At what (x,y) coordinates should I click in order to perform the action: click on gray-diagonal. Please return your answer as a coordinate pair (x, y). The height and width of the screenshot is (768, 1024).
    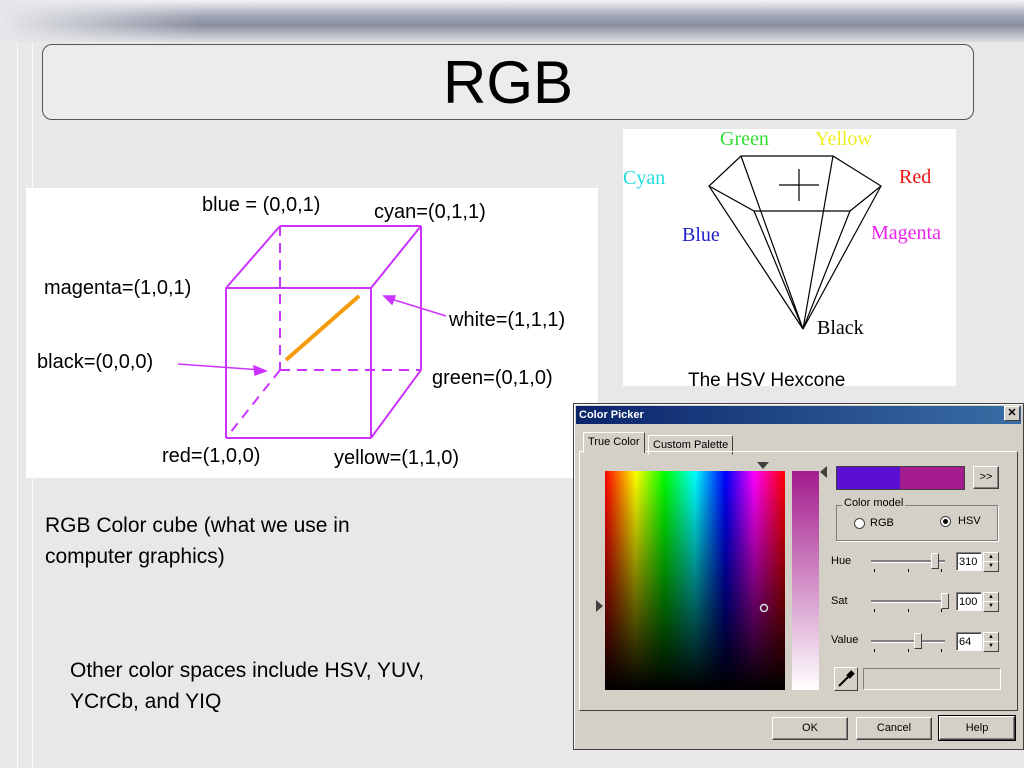
    Looking at the image, I should click on (322, 328).